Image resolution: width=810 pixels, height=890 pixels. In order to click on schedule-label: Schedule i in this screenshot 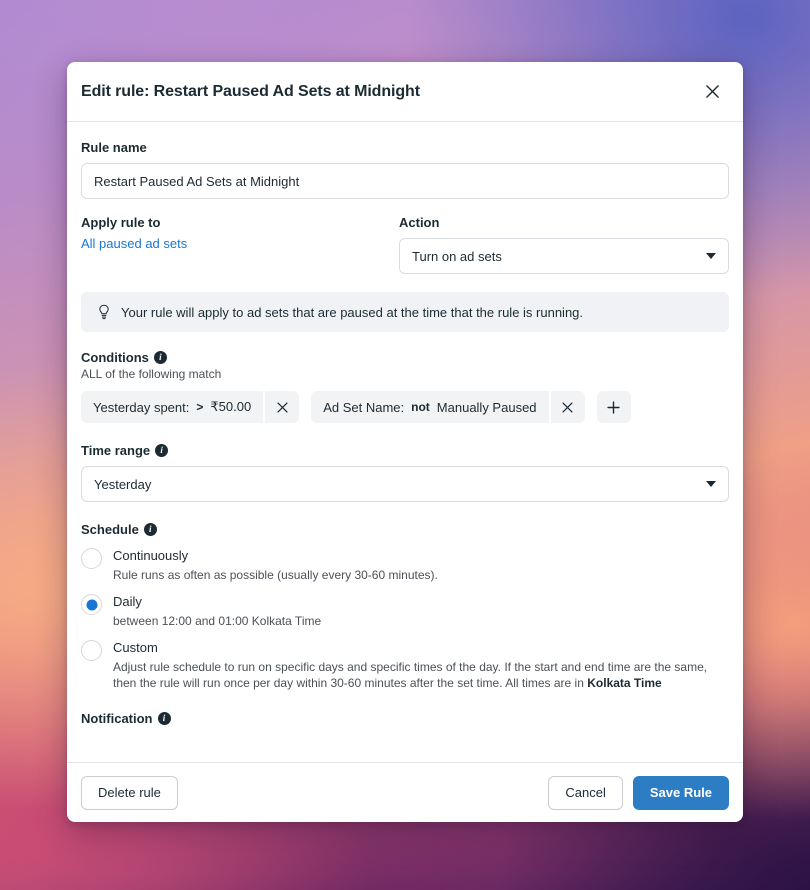, I will do `click(405, 529)`.